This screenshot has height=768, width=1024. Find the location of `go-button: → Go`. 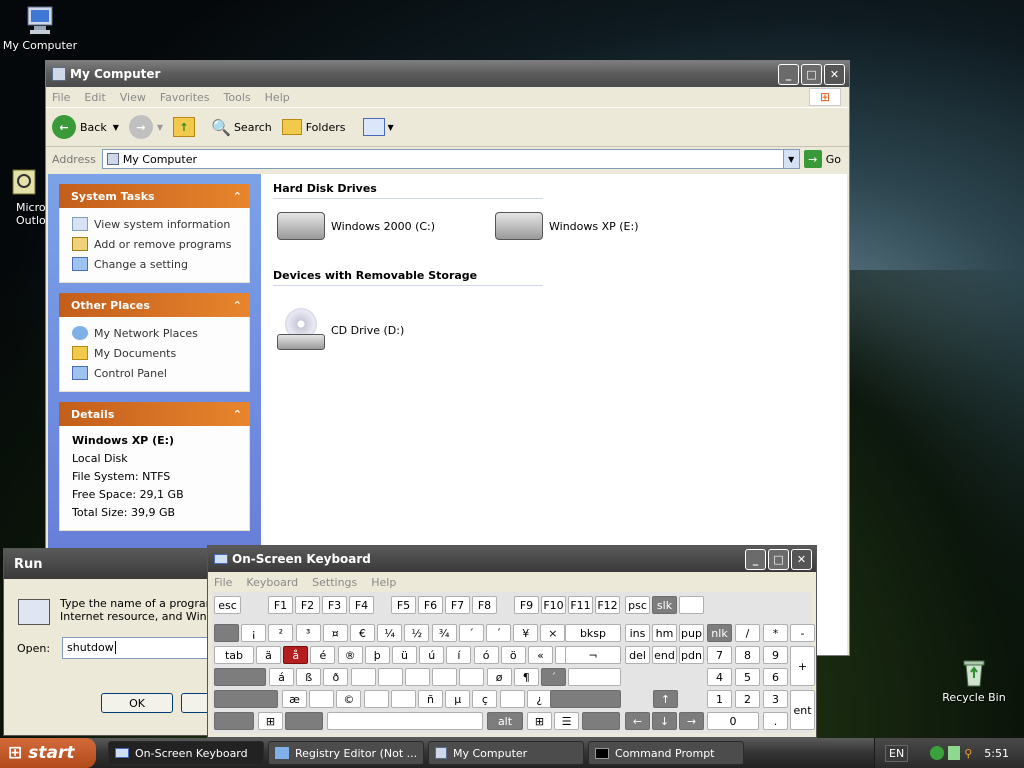

go-button: → Go is located at coordinates (822, 159).